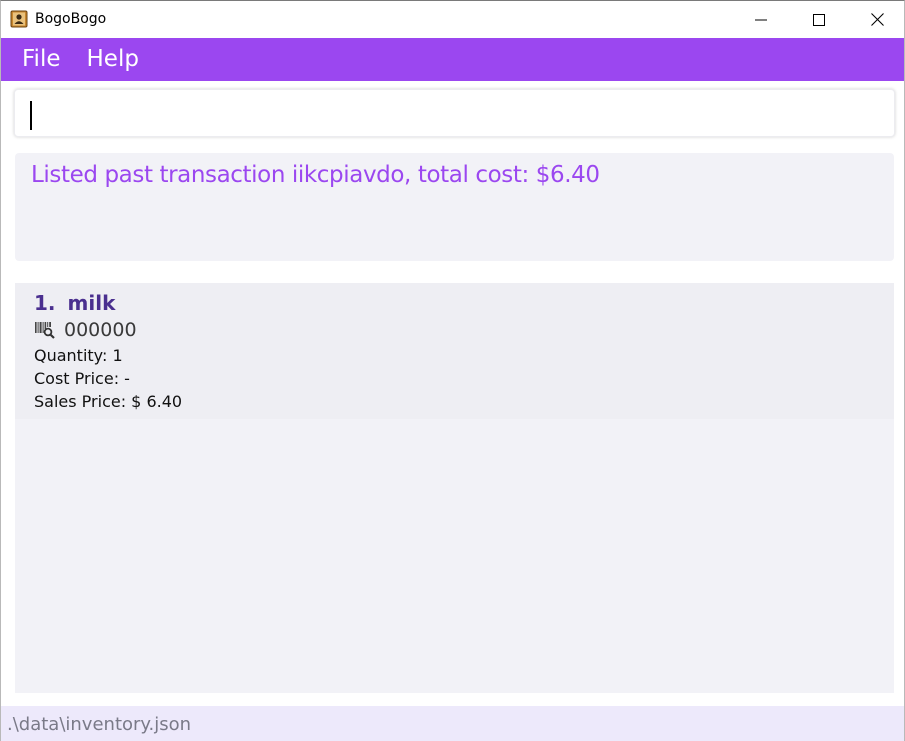 The width and height of the screenshot is (905, 741). I want to click on menu-file: File, so click(41, 59).